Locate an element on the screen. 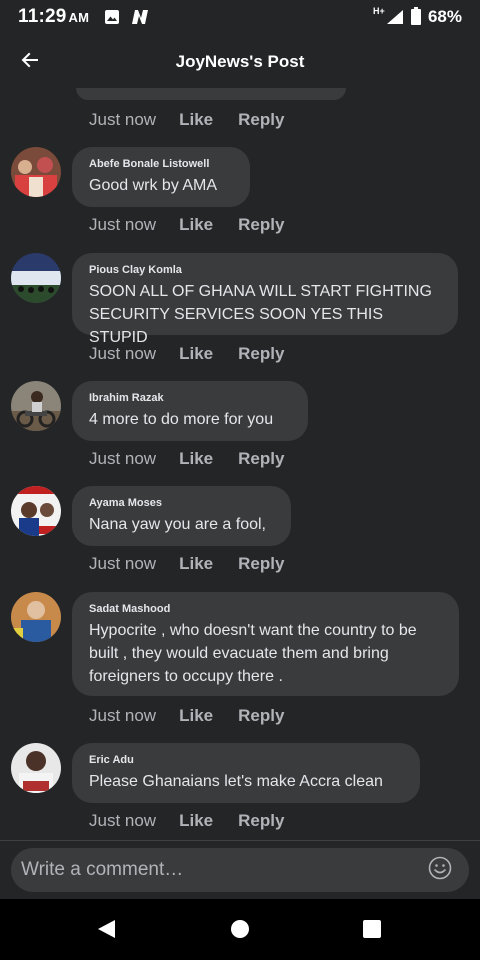 Image resolution: width=480 pixels, height=960 pixels. network-type-text: H+ is located at coordinates (379, 11).